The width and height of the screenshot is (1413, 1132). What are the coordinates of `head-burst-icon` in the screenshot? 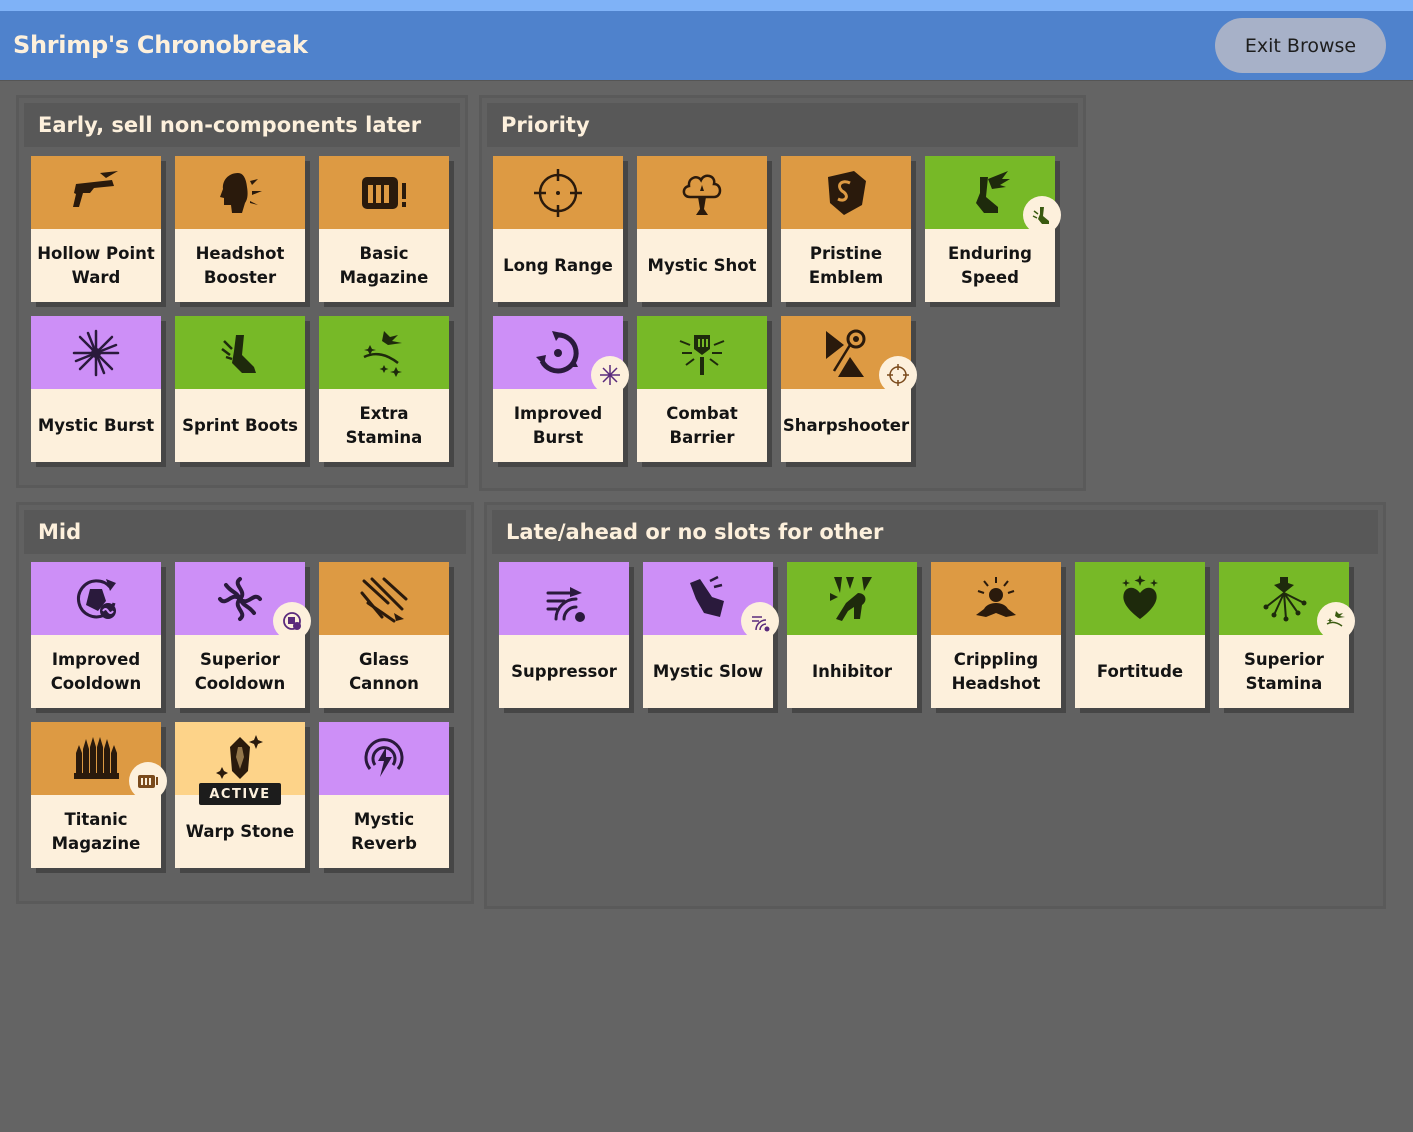 It's located at (241, 192).